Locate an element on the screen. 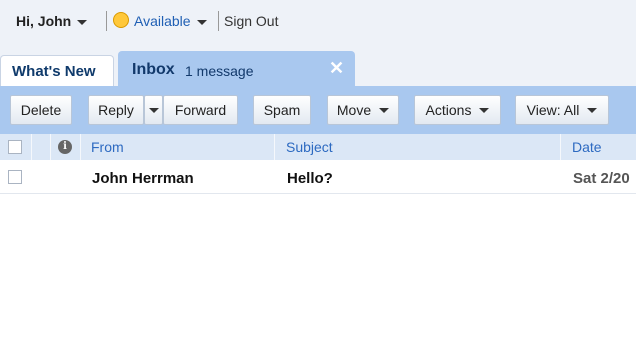  info-icon: i is located at coordinates (65, 147).